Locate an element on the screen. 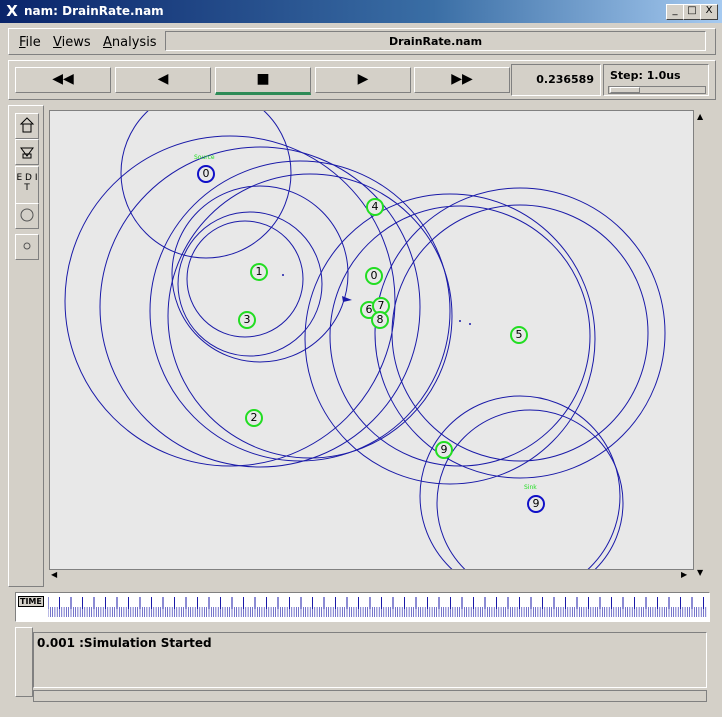  window-title: nam: DrainRate.nam is located at coordinates (94, 11).